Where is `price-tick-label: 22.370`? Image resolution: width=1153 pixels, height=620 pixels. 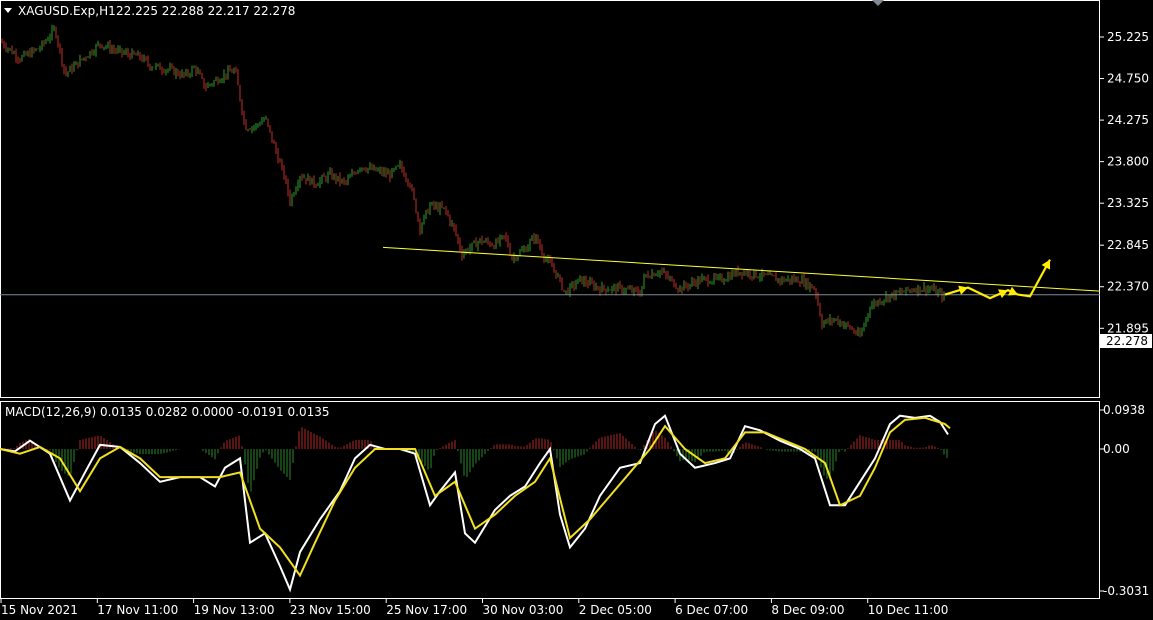 price-tick-label: 22.370 is located at coordinates (1128, 287).